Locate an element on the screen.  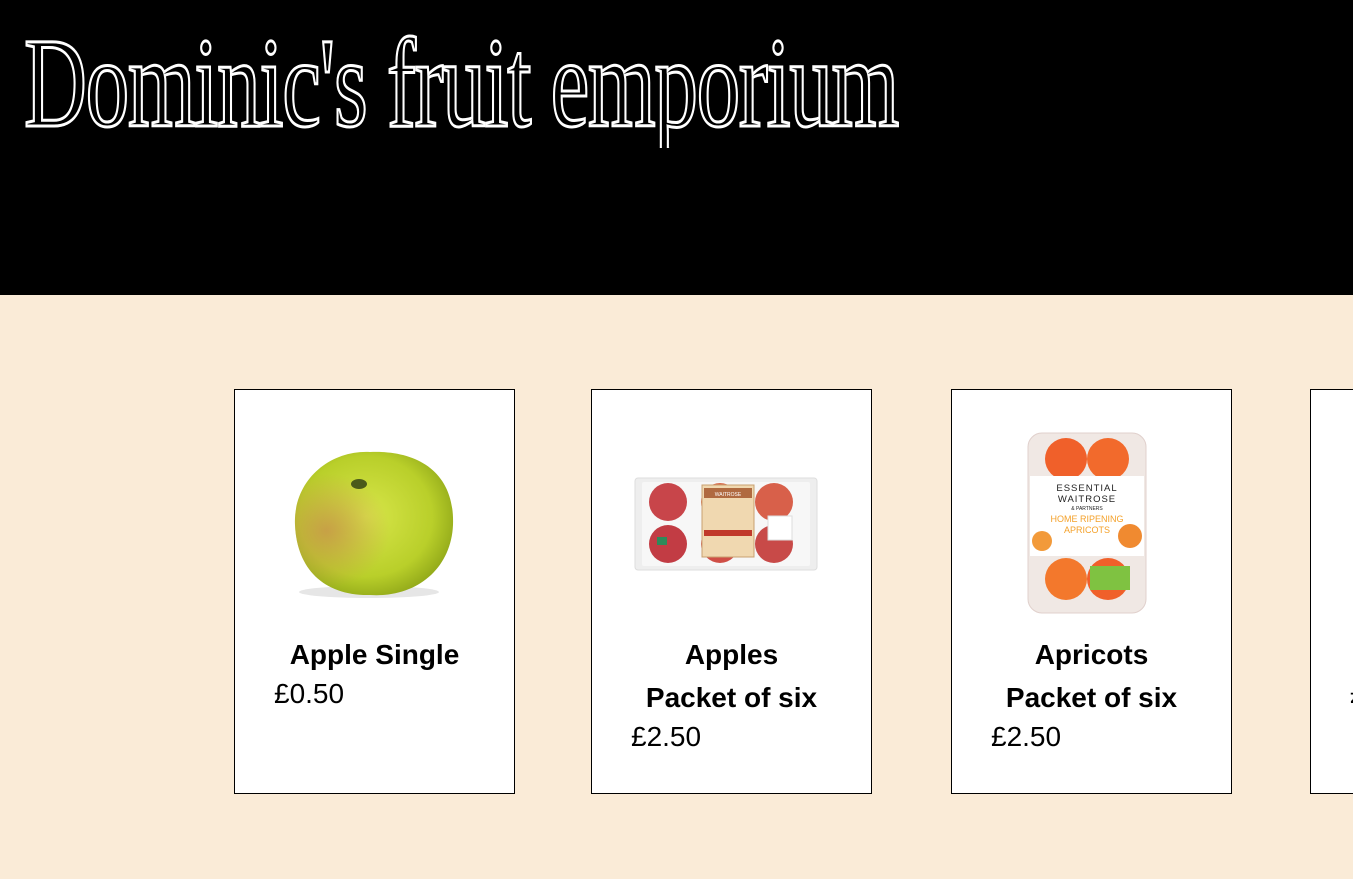
product-card: £ is located at coordinates (1331, 591).